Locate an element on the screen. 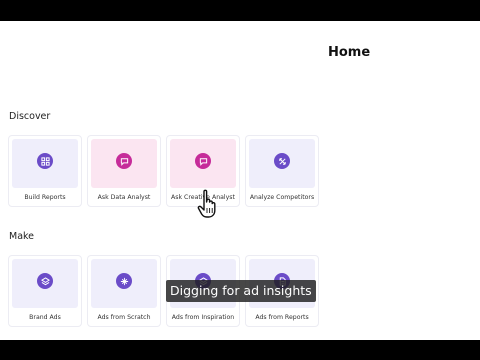 The image size is (480, 360). card-analyze-competitors: Analyze Competitors is located at coordinates (282, 171).